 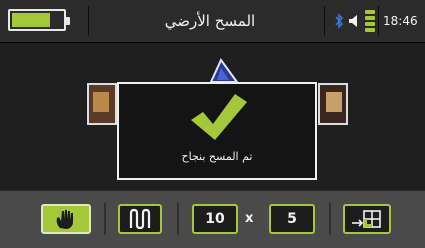 I want to click on grid-height-field: 5, so click(x=292, y=219).